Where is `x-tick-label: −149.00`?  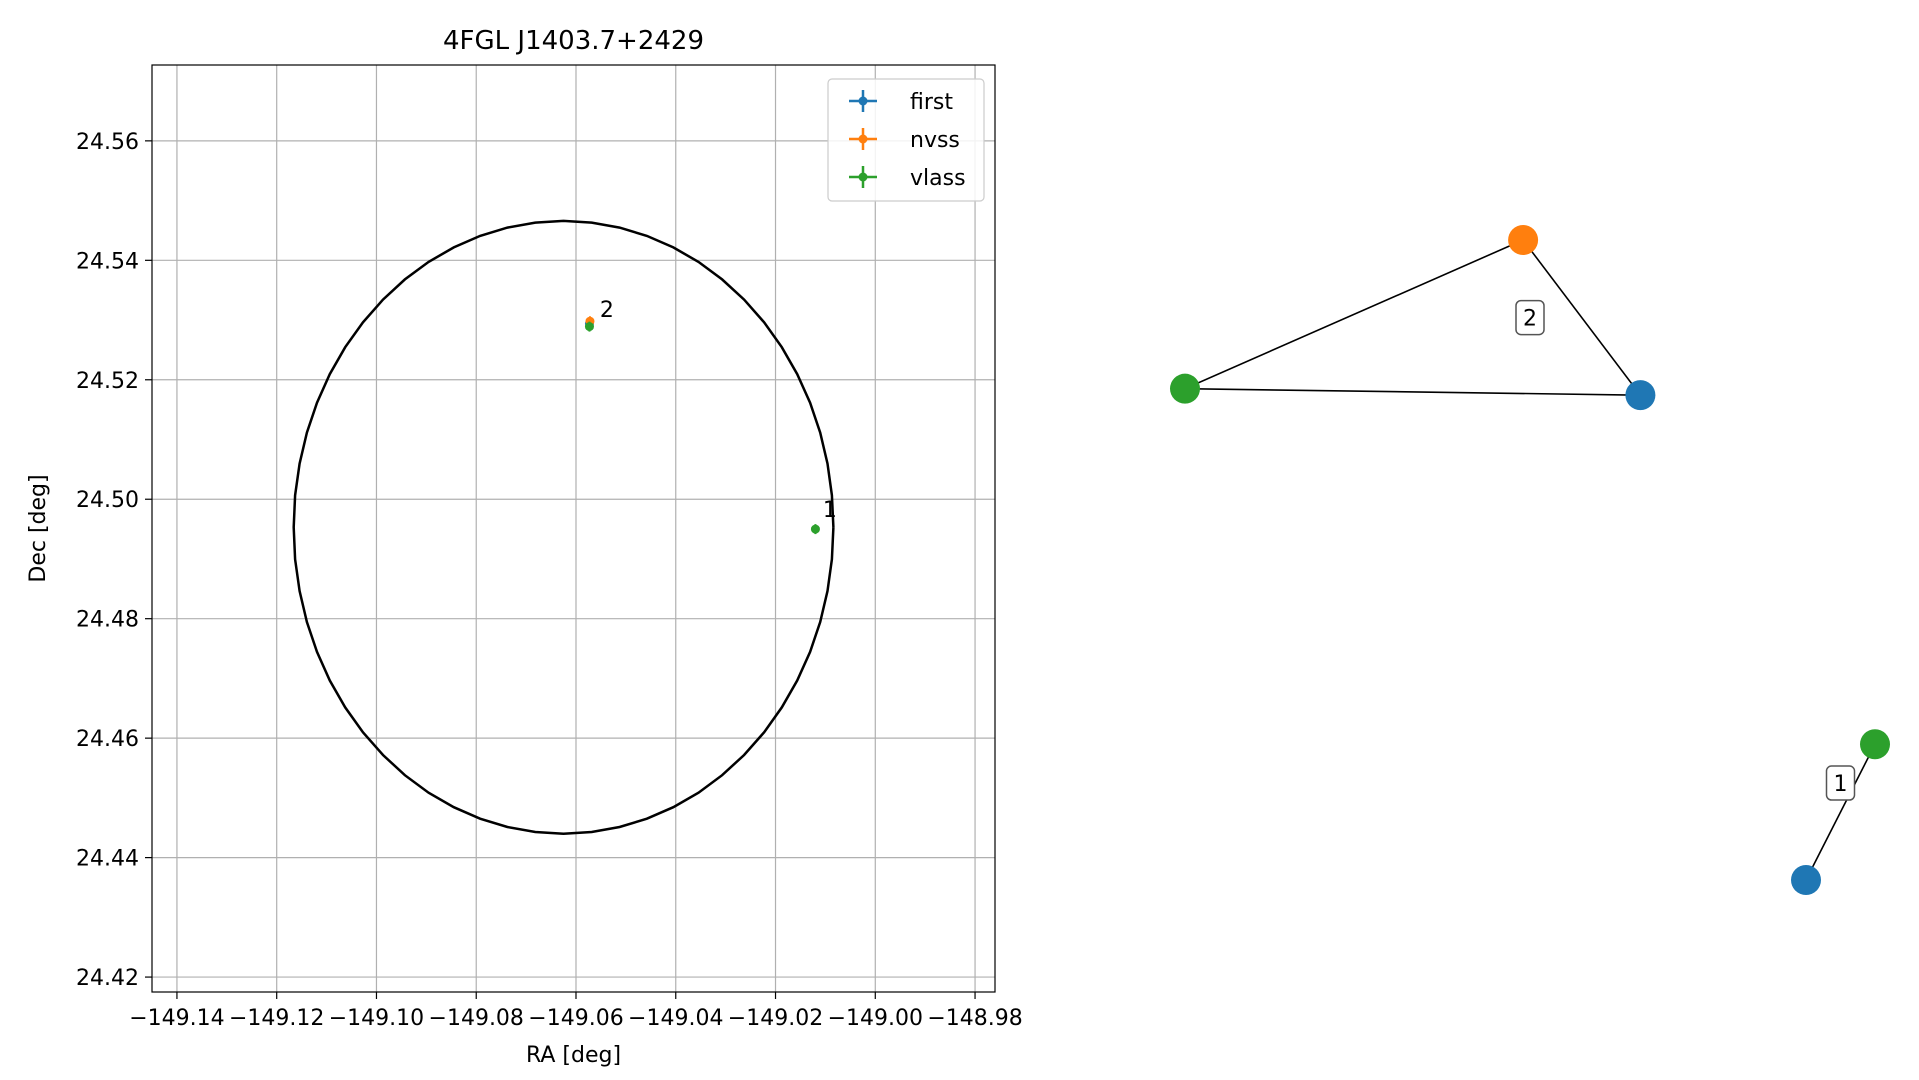
x-tick-label: −149.00 is located at coordinates (875, 1018).